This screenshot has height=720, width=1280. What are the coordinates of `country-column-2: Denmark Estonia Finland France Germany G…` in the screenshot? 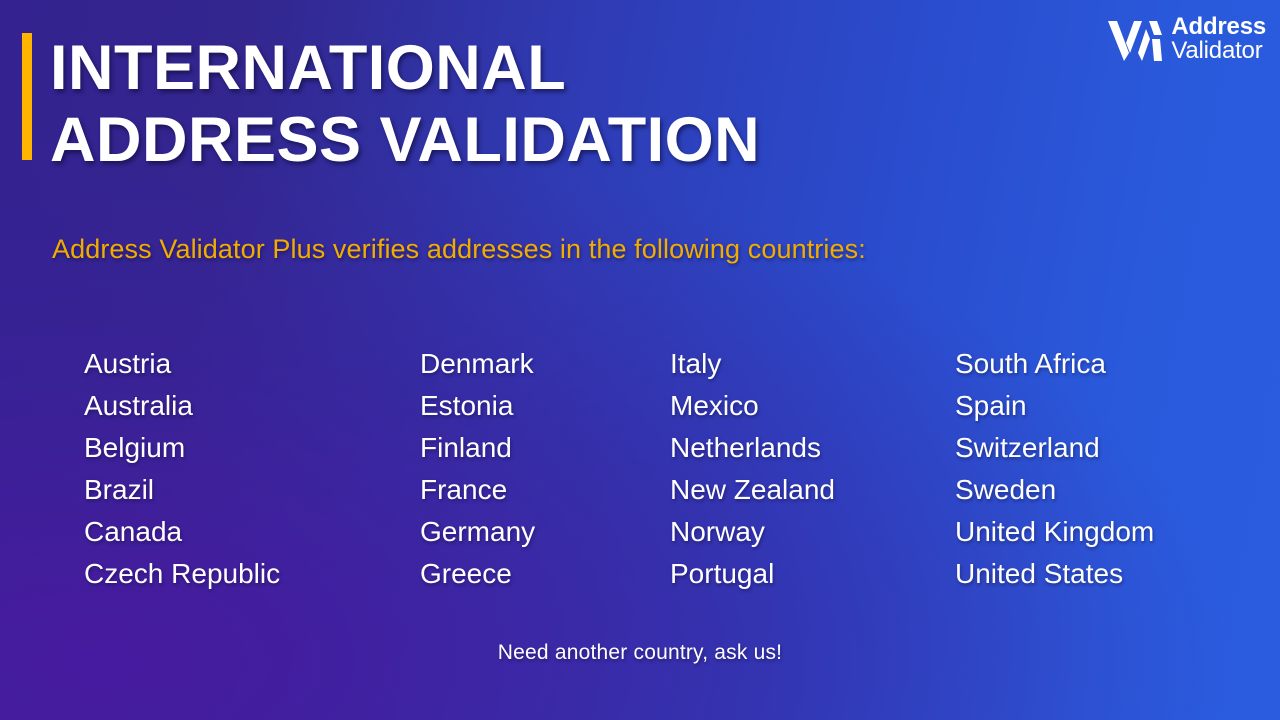 It's located at (545, 469).